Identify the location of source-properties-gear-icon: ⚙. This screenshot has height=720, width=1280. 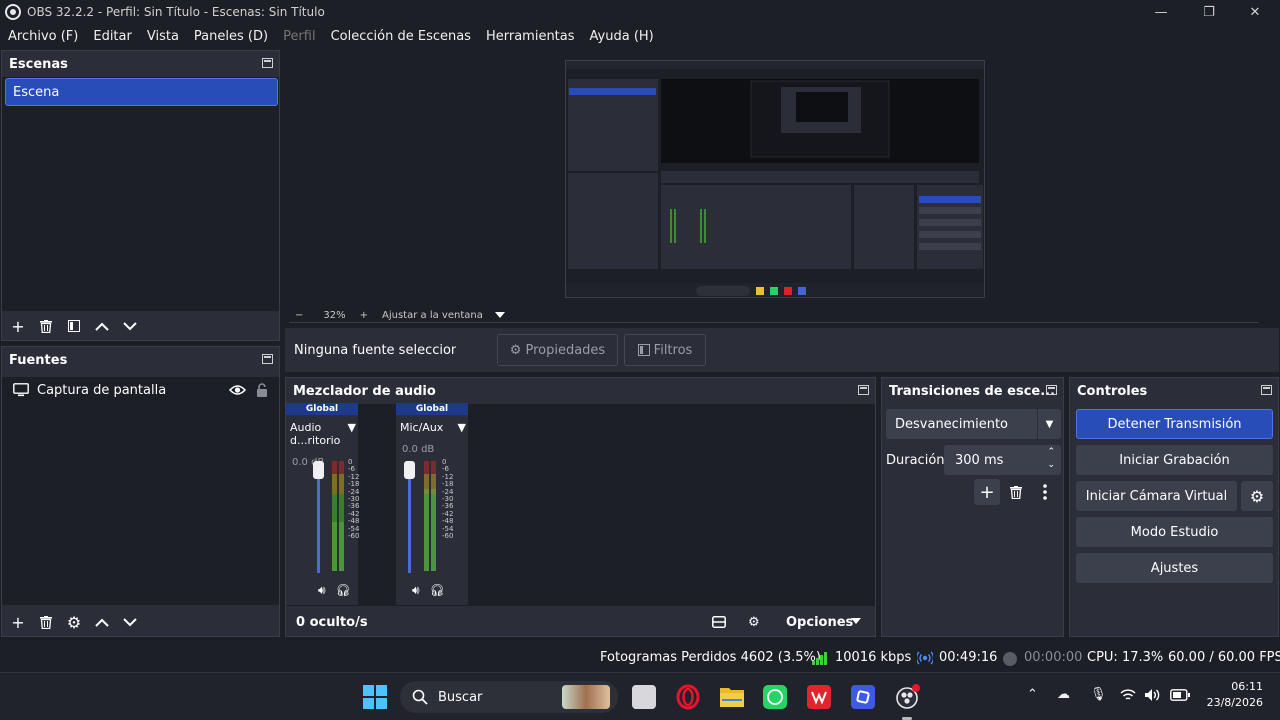
(74, 622).